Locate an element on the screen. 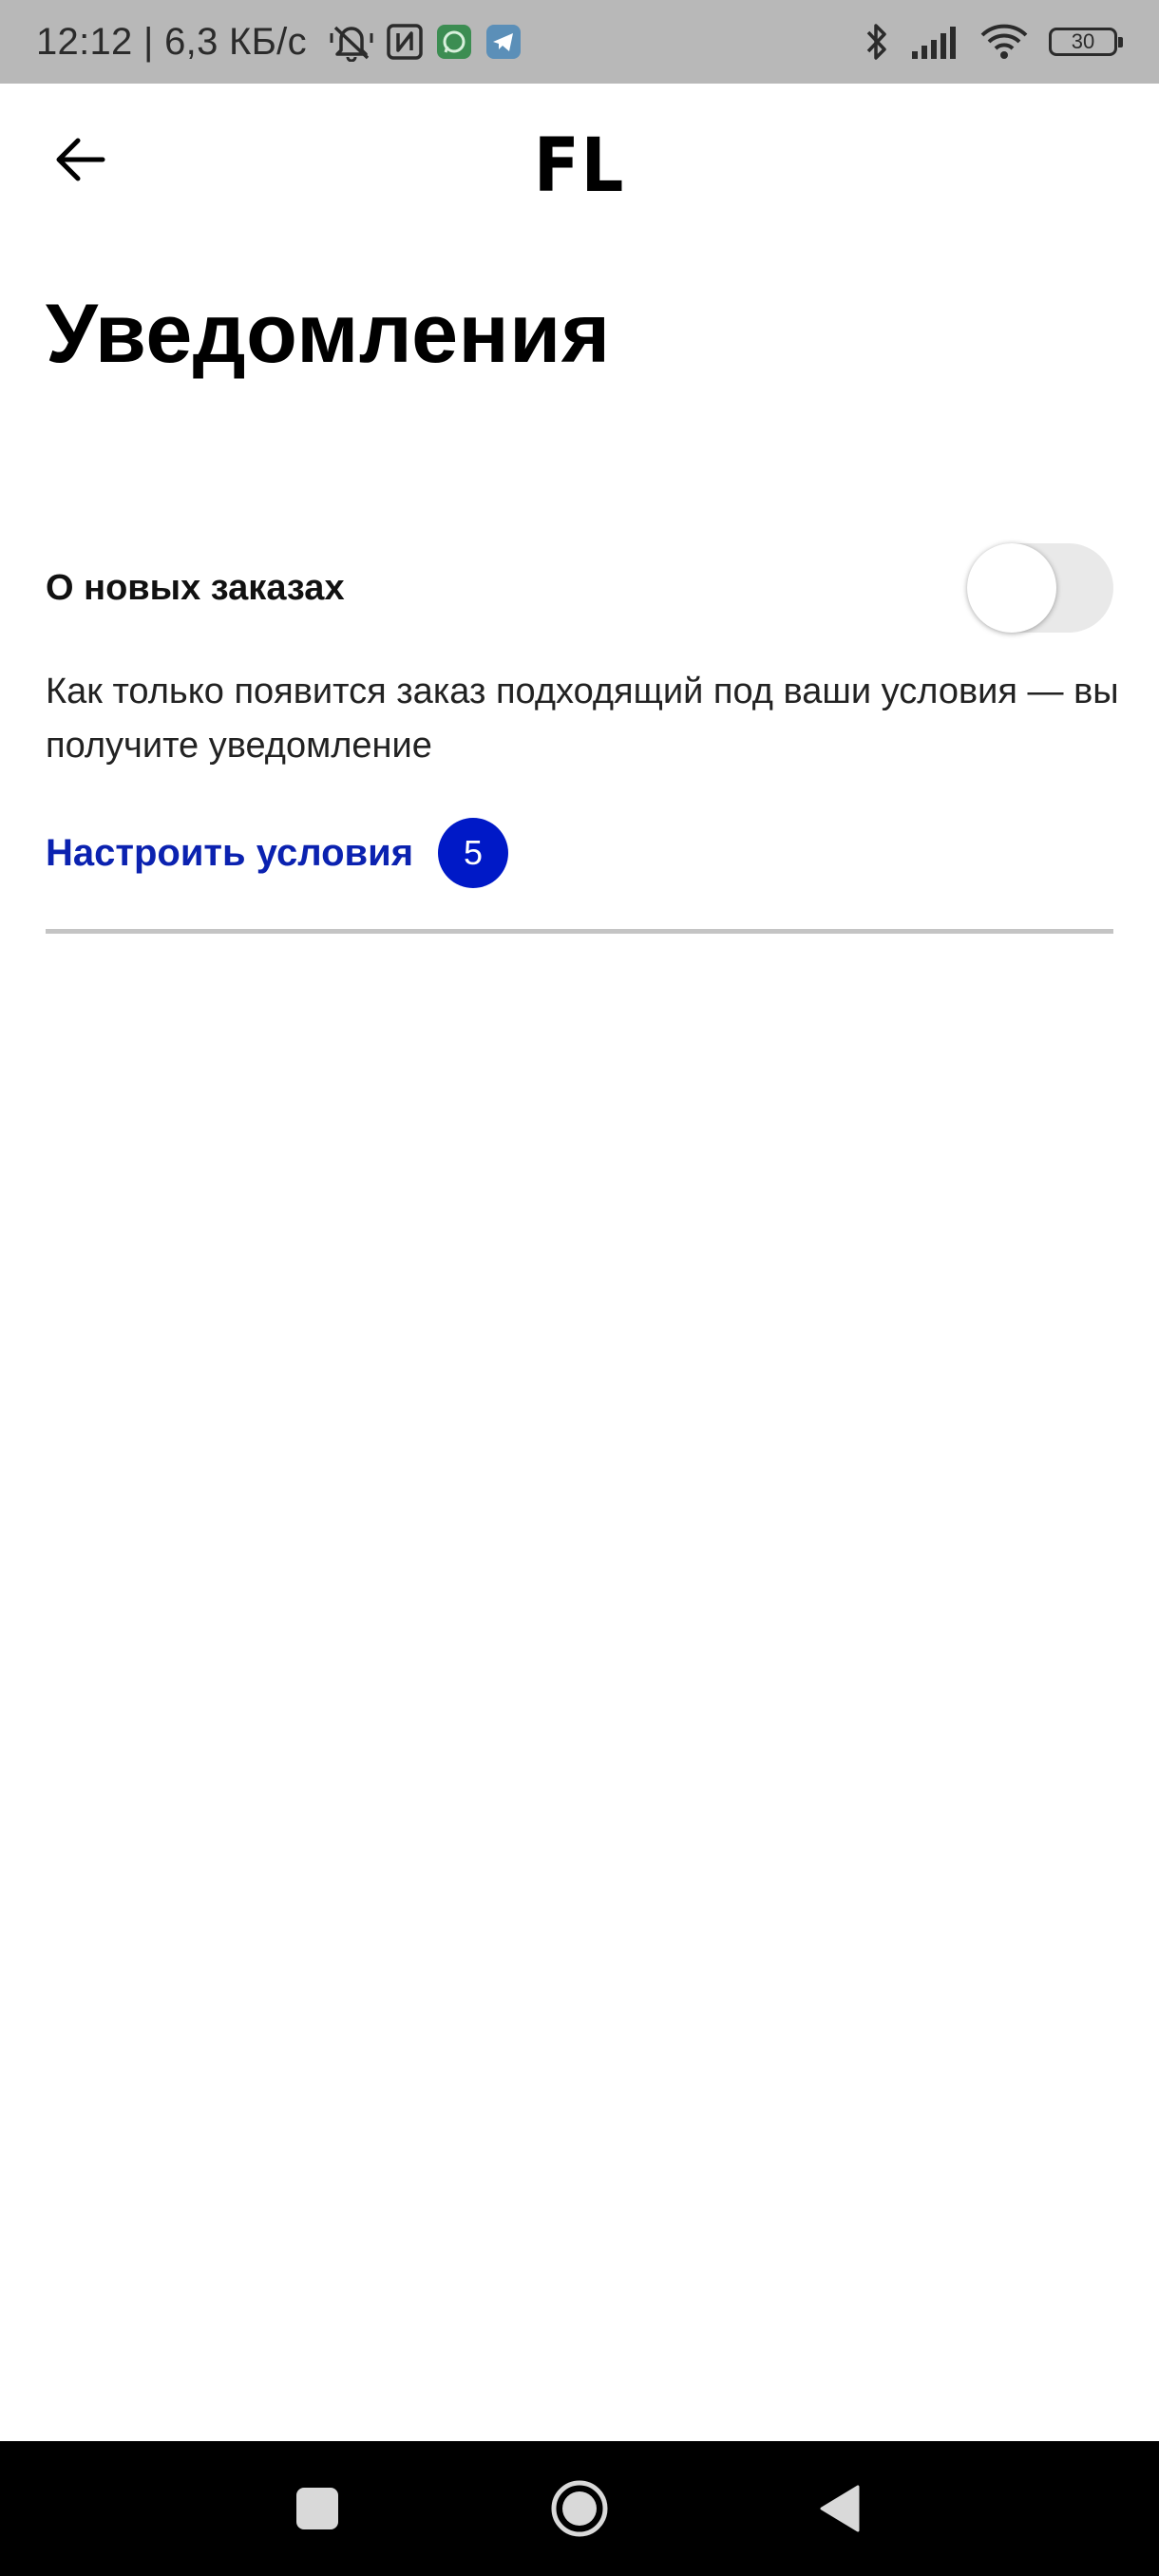 Image resolution: width=1159 pixels, height=2576 pixels. system-back-button is located at coordinates (840, 2508).